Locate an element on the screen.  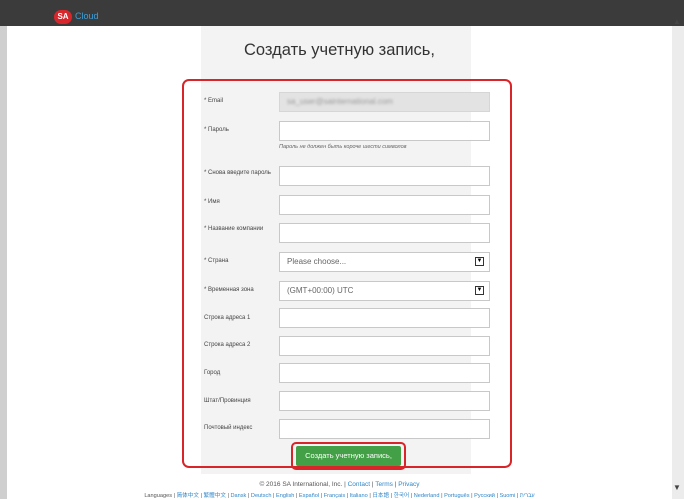
language-link: 日本語 is located at coordinates (380, 496).